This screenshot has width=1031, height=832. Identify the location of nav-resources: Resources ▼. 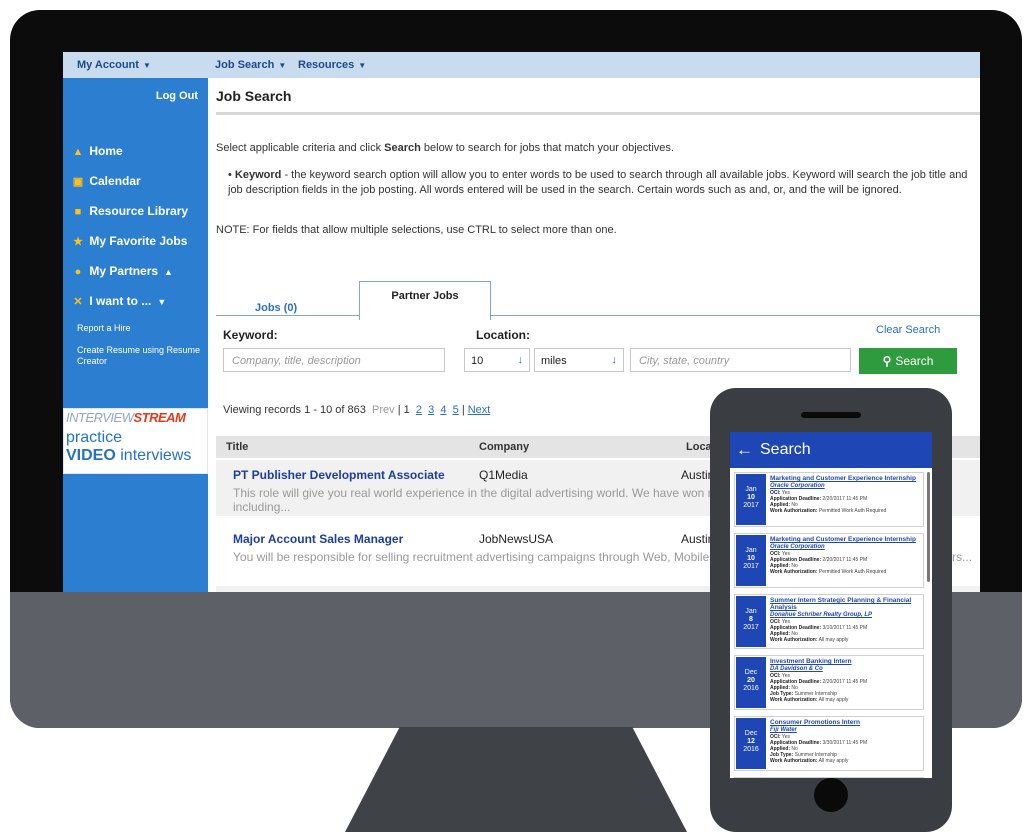
(332, 65).